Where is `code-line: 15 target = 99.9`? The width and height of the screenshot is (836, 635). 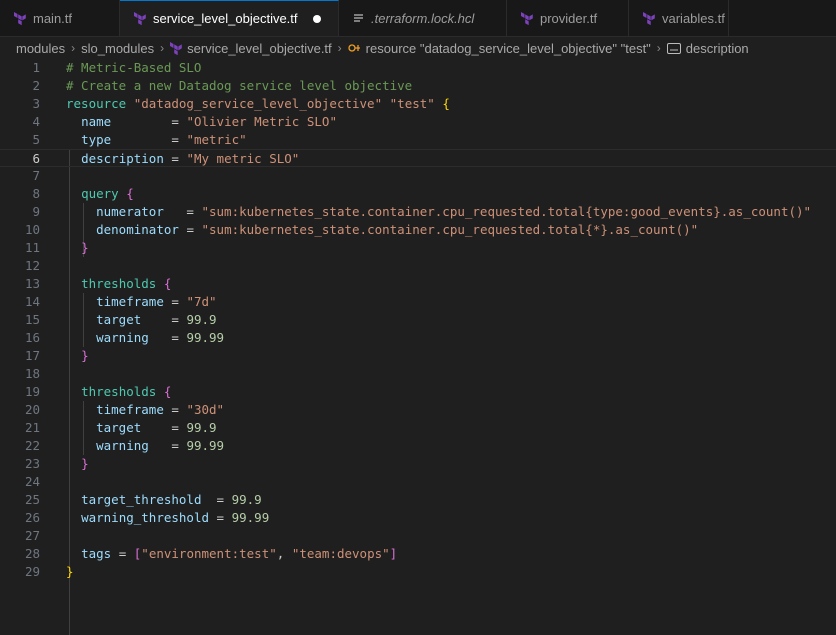 code-line: 15 target = 99.9 is located at coordinates (418, 320).